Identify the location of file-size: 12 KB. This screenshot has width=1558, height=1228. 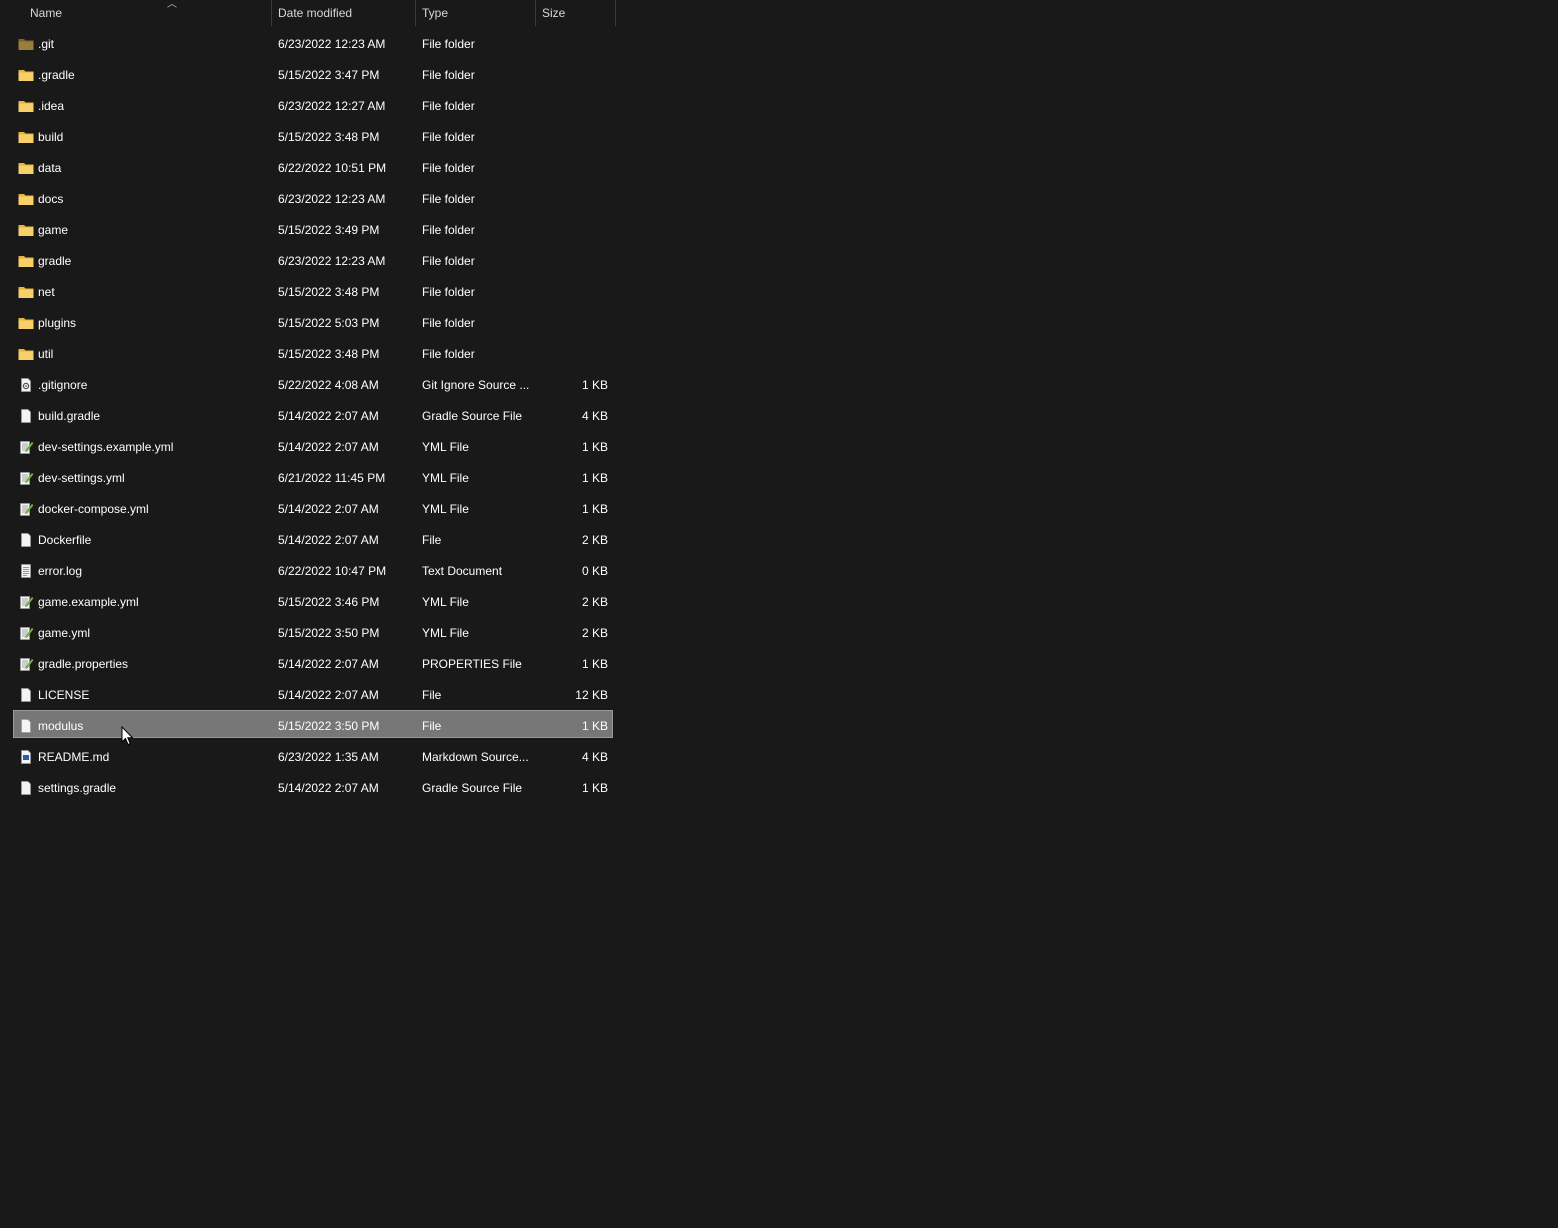
(591, 695).